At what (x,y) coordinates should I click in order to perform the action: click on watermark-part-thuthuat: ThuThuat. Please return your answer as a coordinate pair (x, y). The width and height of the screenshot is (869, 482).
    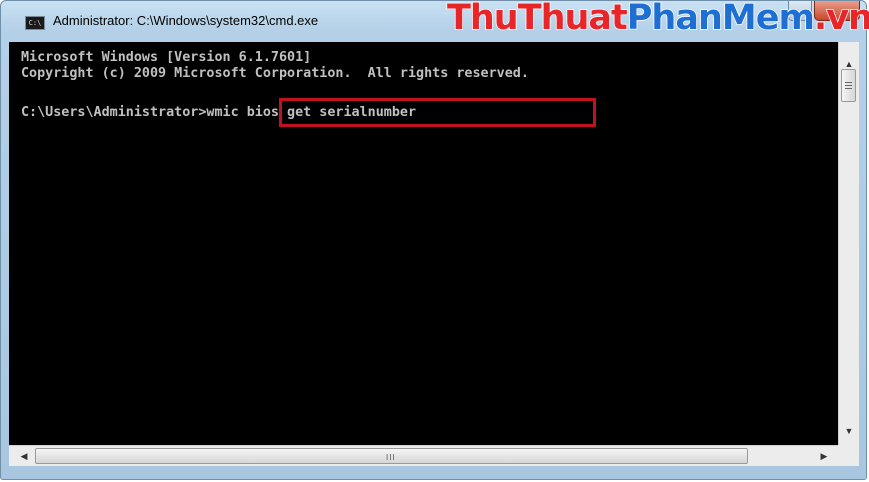
    Looking at the image, I should click on (537, 19).